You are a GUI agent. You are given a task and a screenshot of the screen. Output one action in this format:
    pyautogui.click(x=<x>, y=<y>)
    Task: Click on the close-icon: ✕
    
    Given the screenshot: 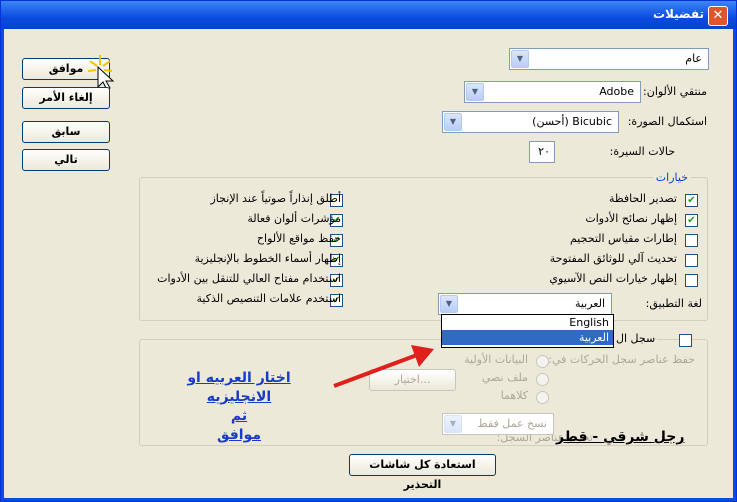 What is the action you would take?
    pyautogui.click(x=718, y=16)
    